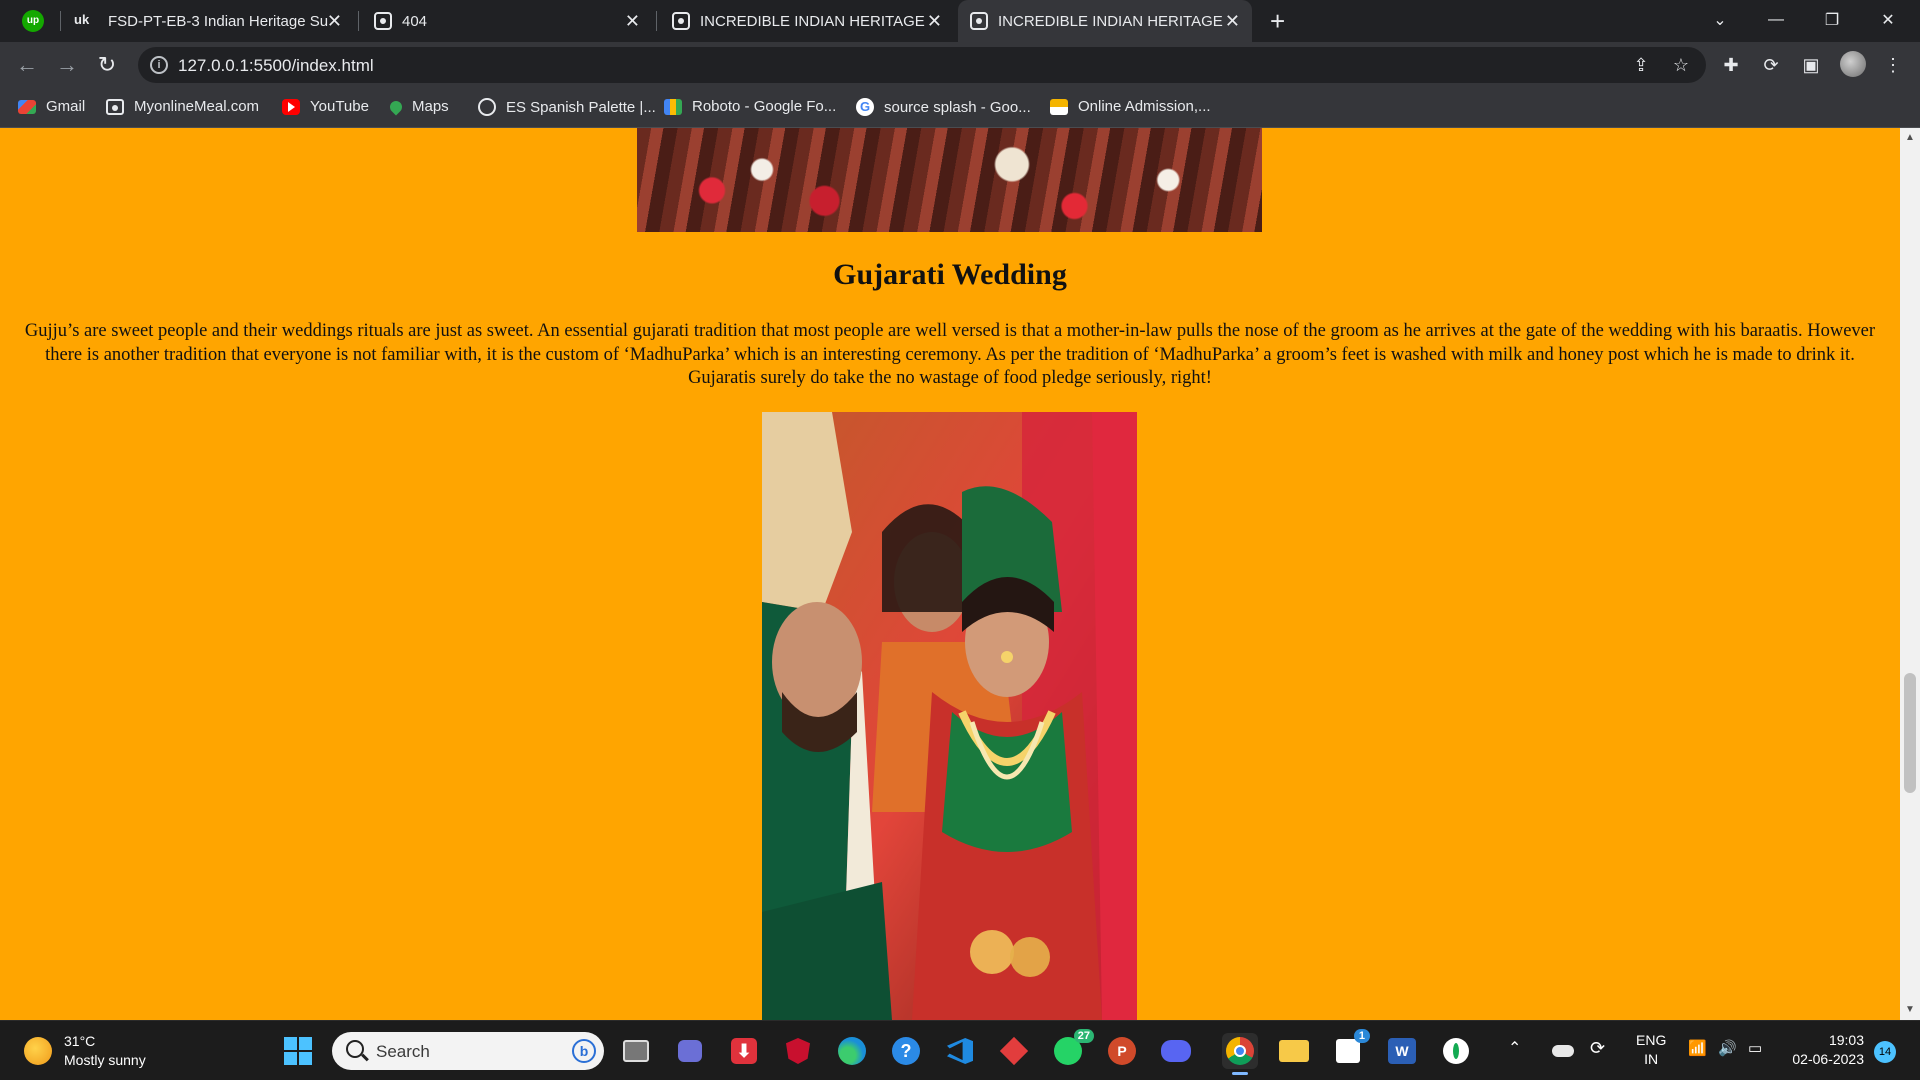  I want to click on search-placeholder: Search, so click(403, 1051).